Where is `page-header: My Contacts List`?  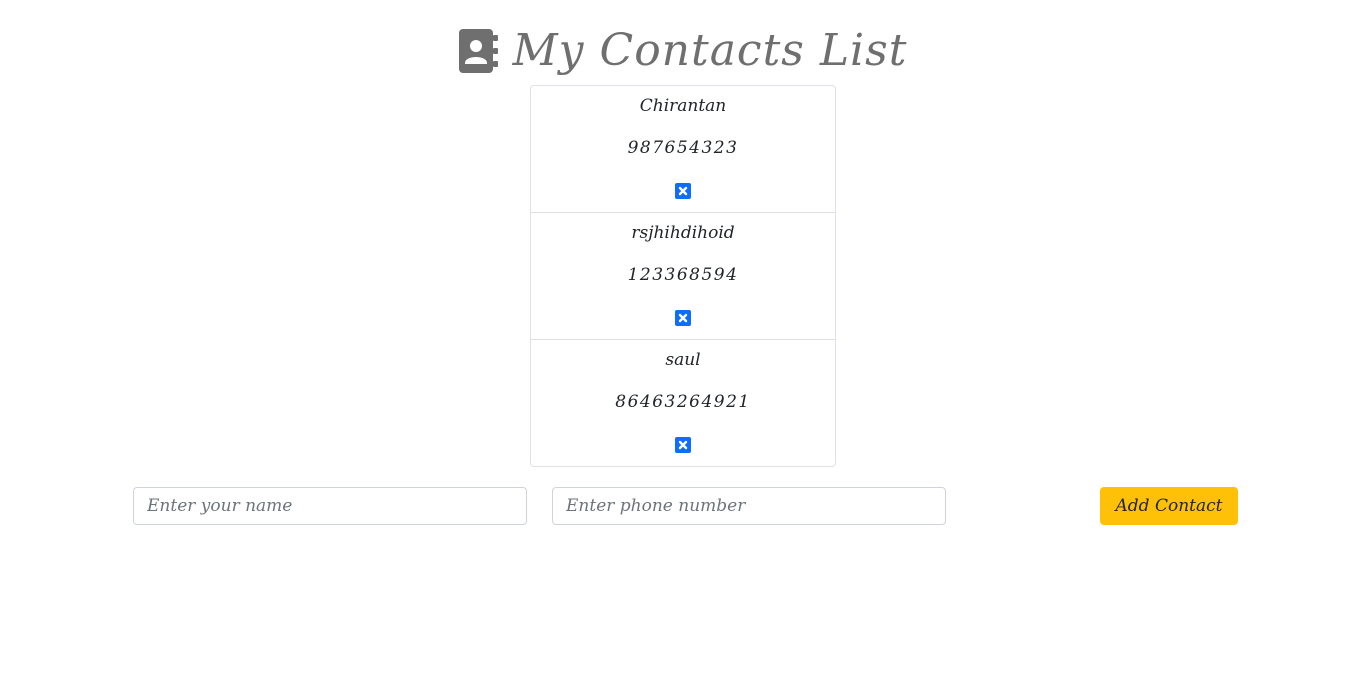
page-header: My Contacts List is located at coordinates (683, 51).